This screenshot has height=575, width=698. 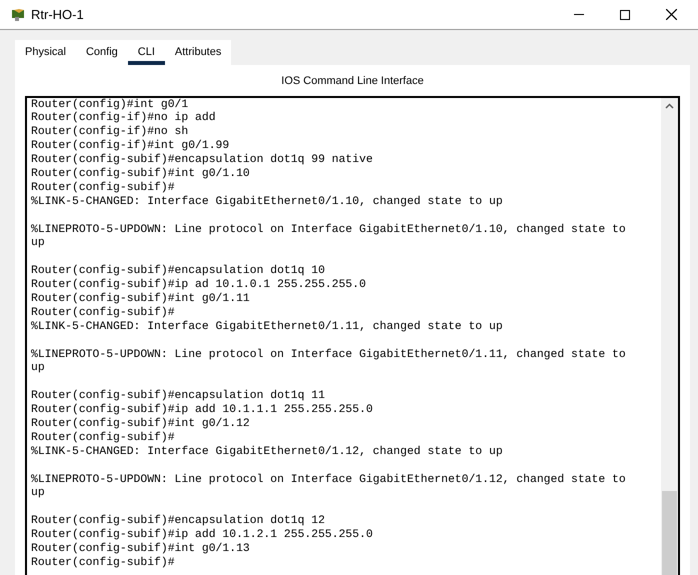 What do you see at coordinates (198, 285) in the screenshot?
I see `terminal-line: Router(config-subif)#ip ad 10.1.0.1 255.255.255.0` at bounding box center [198, 285].